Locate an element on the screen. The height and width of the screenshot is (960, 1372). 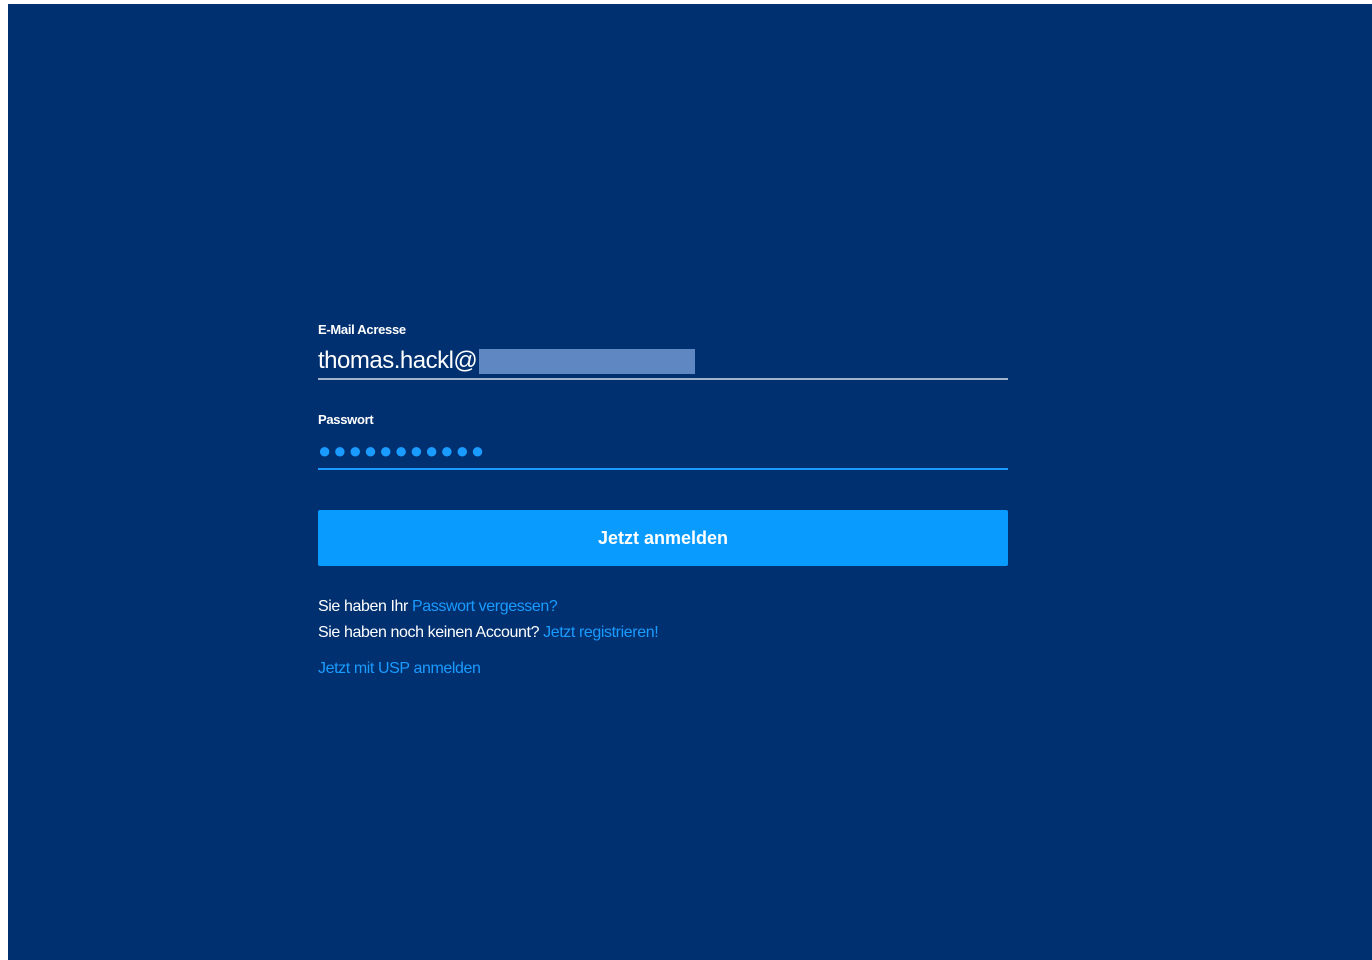
email-field: thomas.hackl@ is located at coordinates (663, 362).